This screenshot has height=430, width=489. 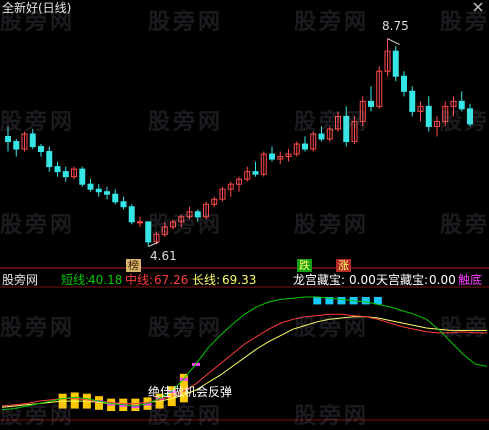 What do you see at coordinates (163, 256) in the screenshot?
I see `low-price-label: 4.61` at bounding box center [163, 256].